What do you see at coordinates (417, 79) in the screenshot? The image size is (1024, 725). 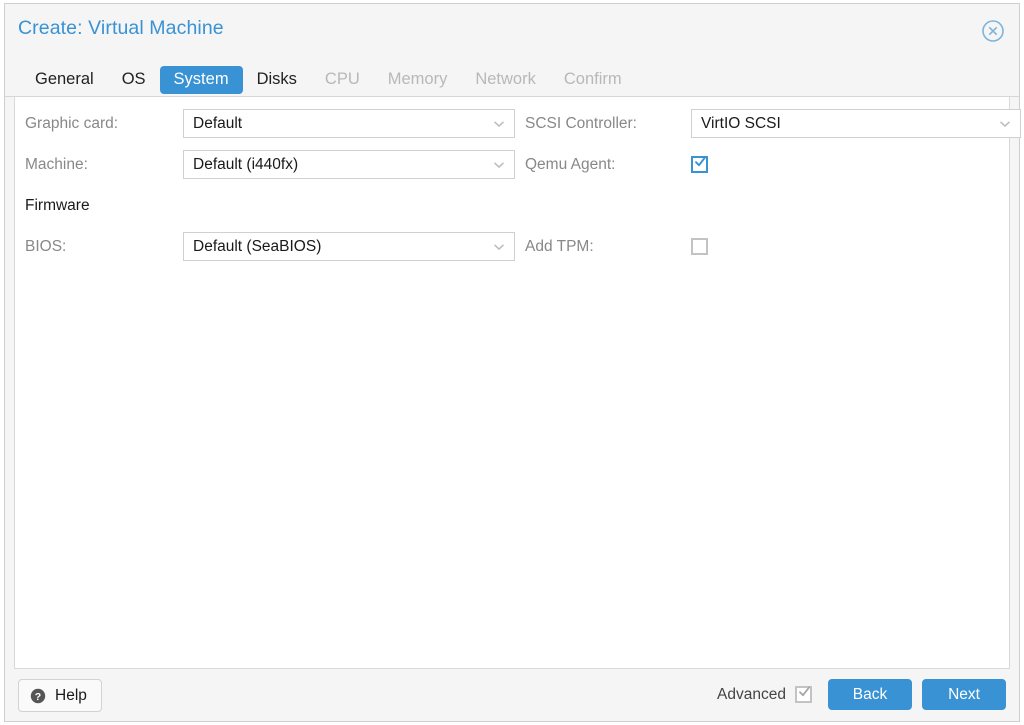 I see `tab-memory: Memory` at bounding box center [417, 79].